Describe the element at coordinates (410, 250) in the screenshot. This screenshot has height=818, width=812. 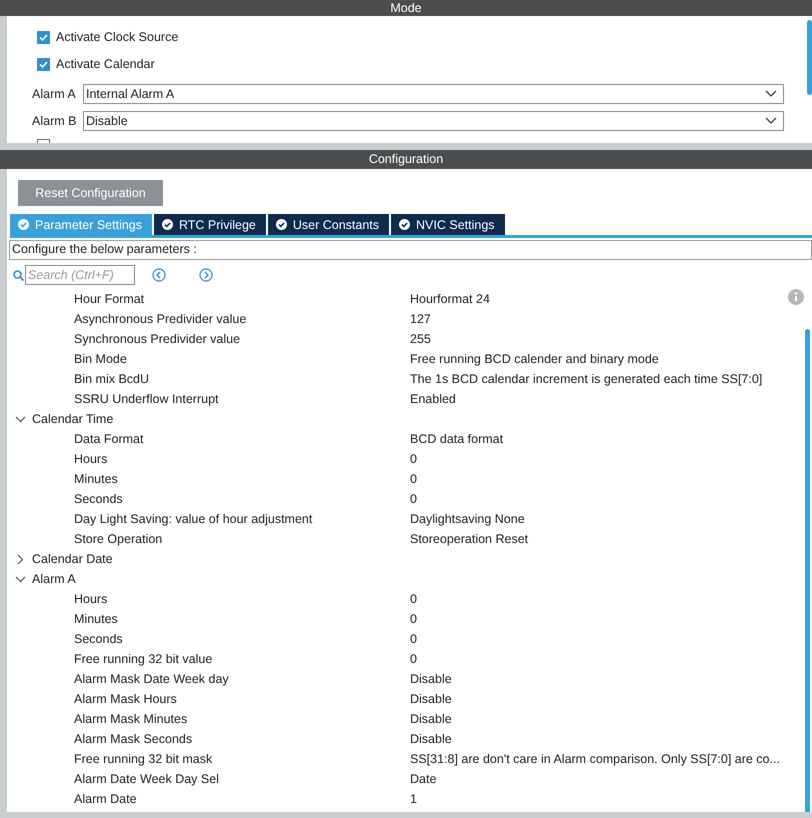
I see `instruction-text: Configure the below parameters :` at that location.